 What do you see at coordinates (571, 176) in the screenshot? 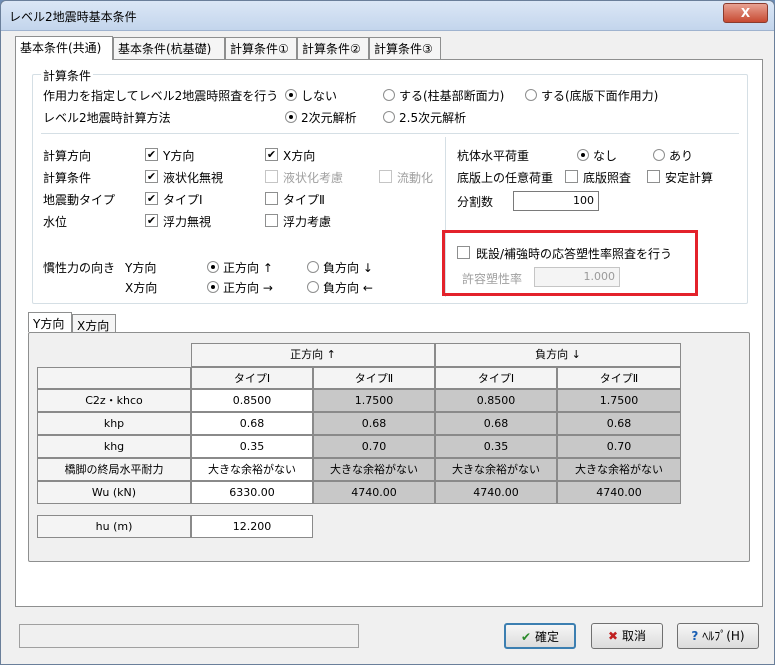
I see `chk-base-check` at bounding box center [571, 176].